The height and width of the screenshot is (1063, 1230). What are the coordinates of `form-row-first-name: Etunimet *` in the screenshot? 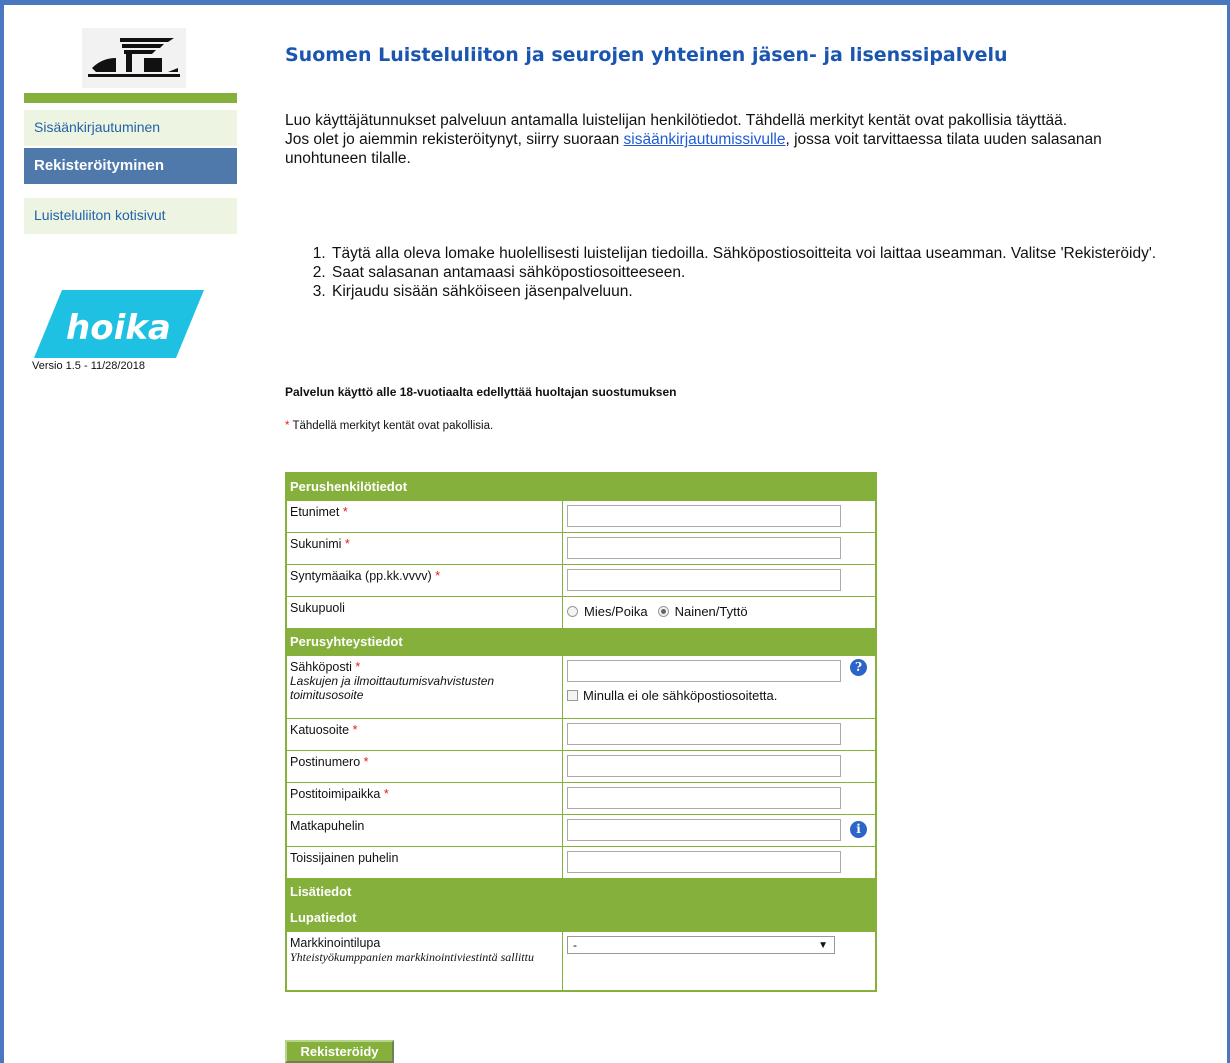 It's located at (581, 516).